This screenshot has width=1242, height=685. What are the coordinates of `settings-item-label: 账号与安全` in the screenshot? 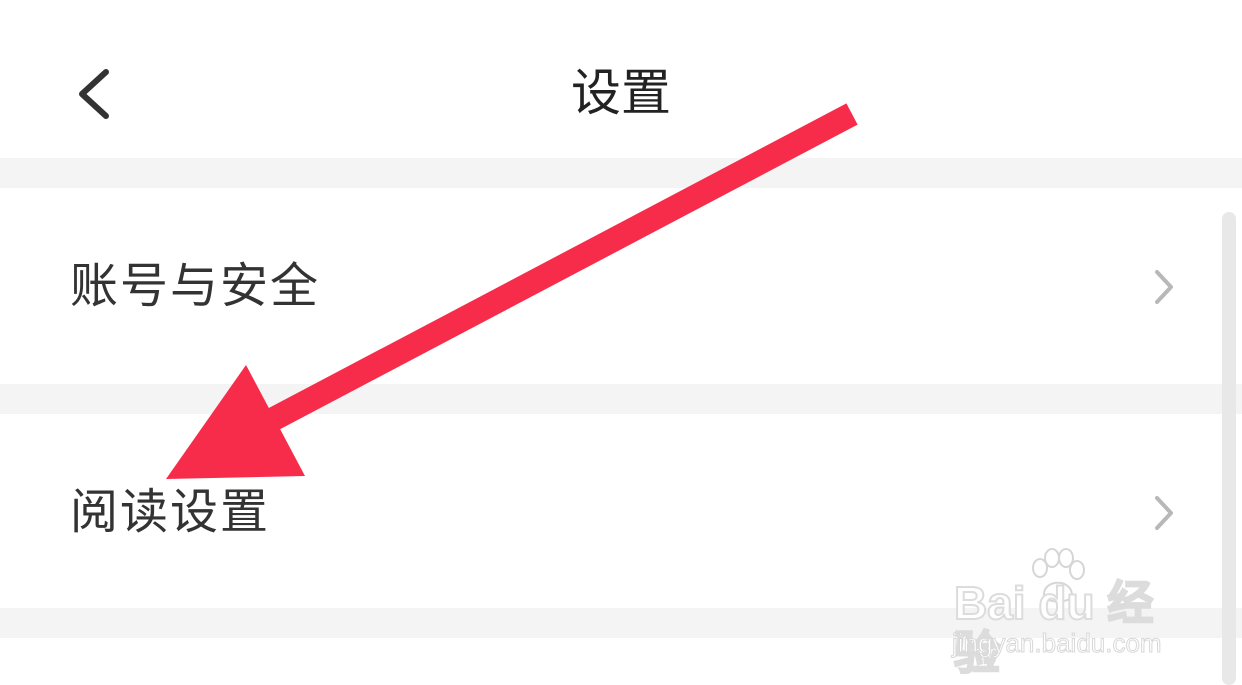 It's located at (195, 286).